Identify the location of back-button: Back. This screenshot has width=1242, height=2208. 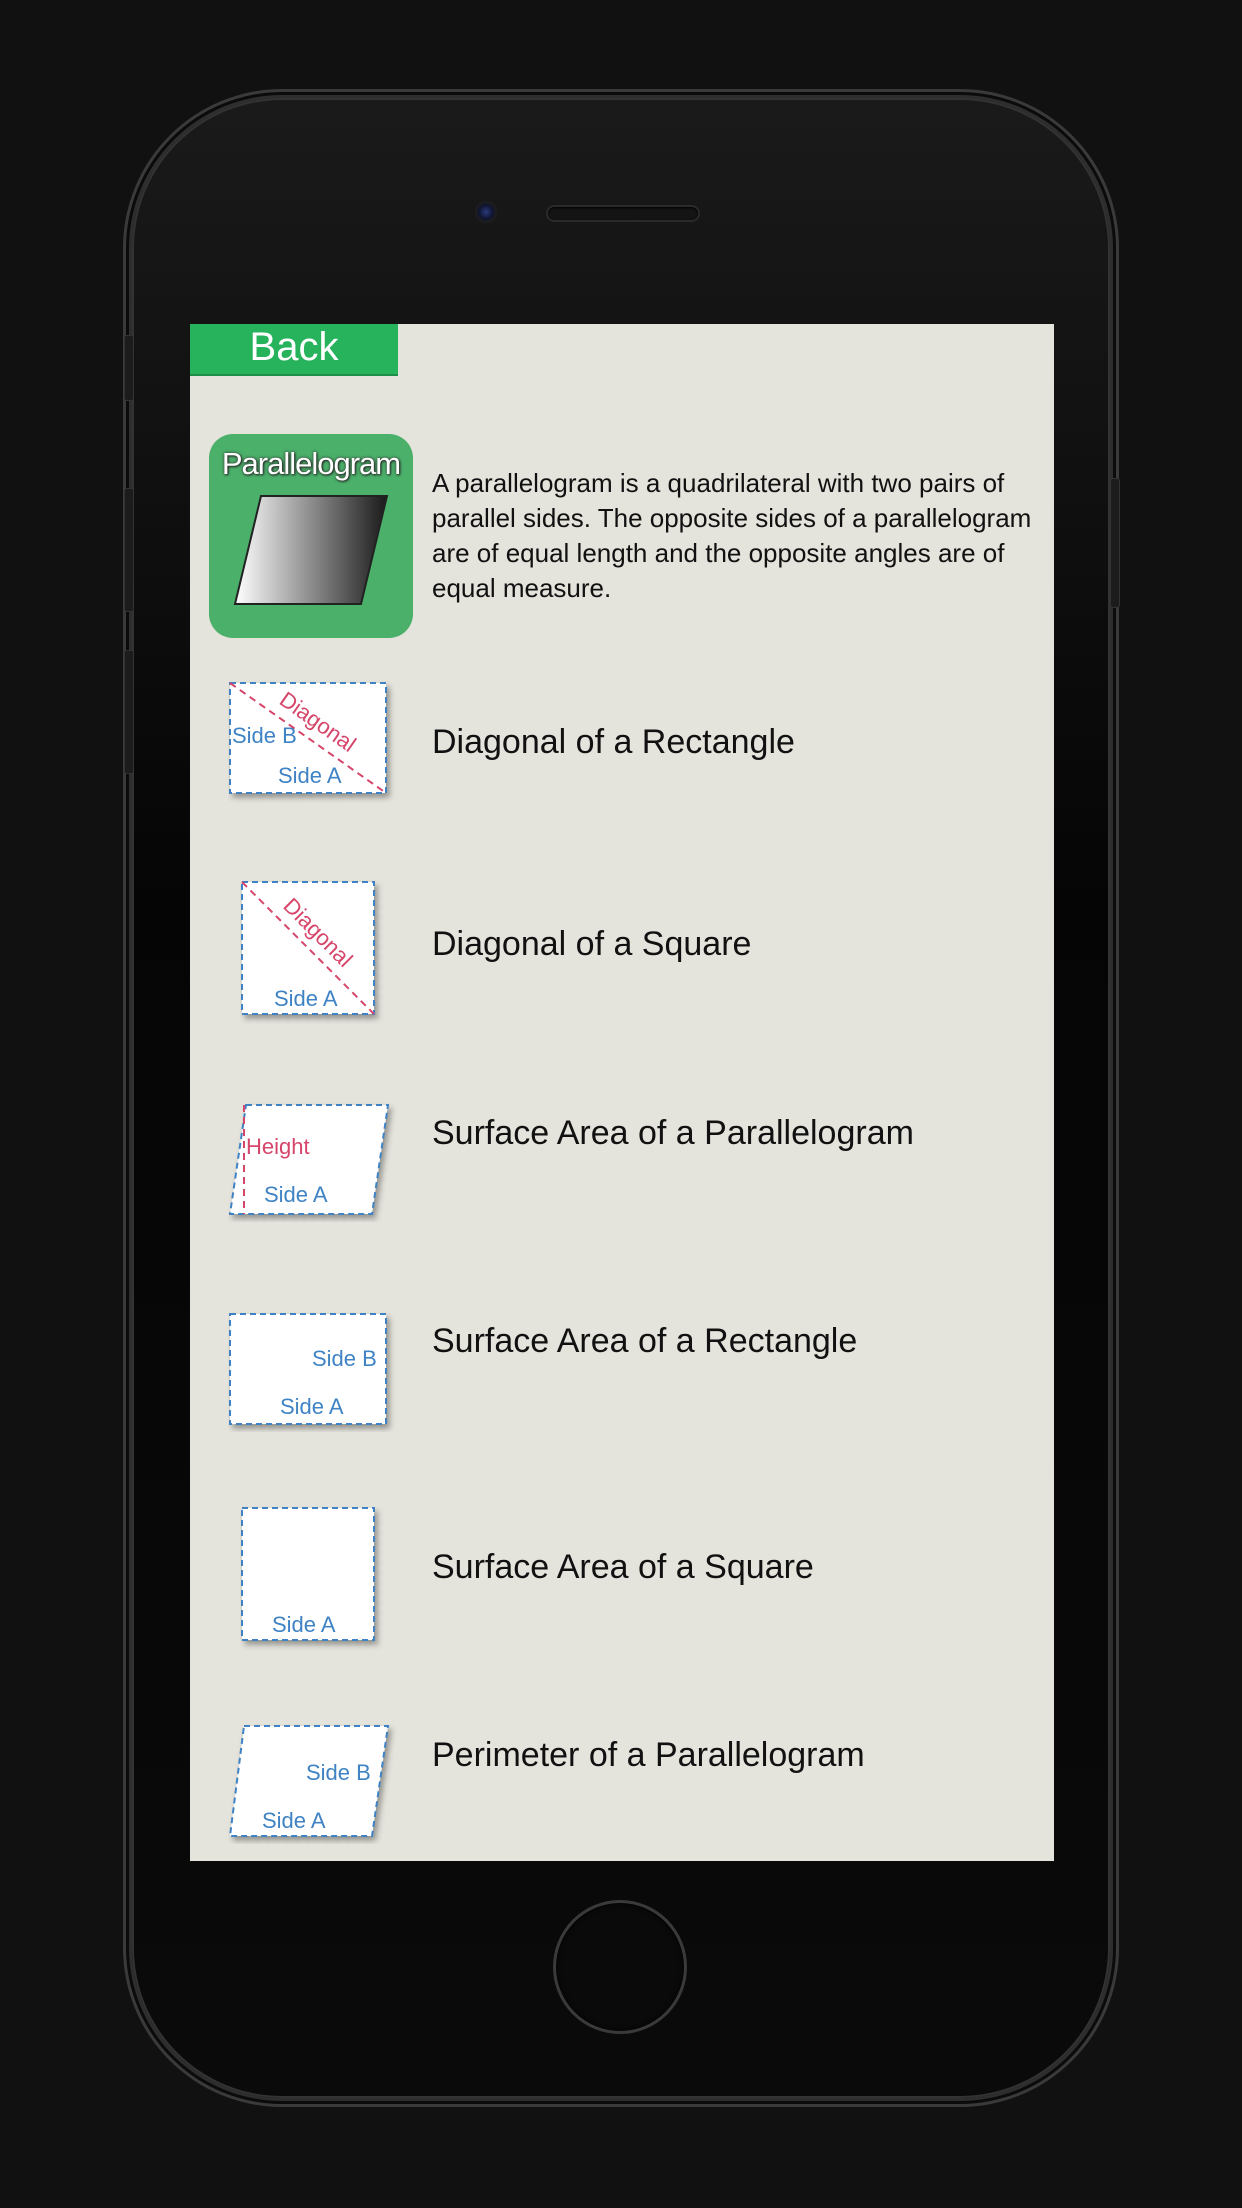
(294, 350).